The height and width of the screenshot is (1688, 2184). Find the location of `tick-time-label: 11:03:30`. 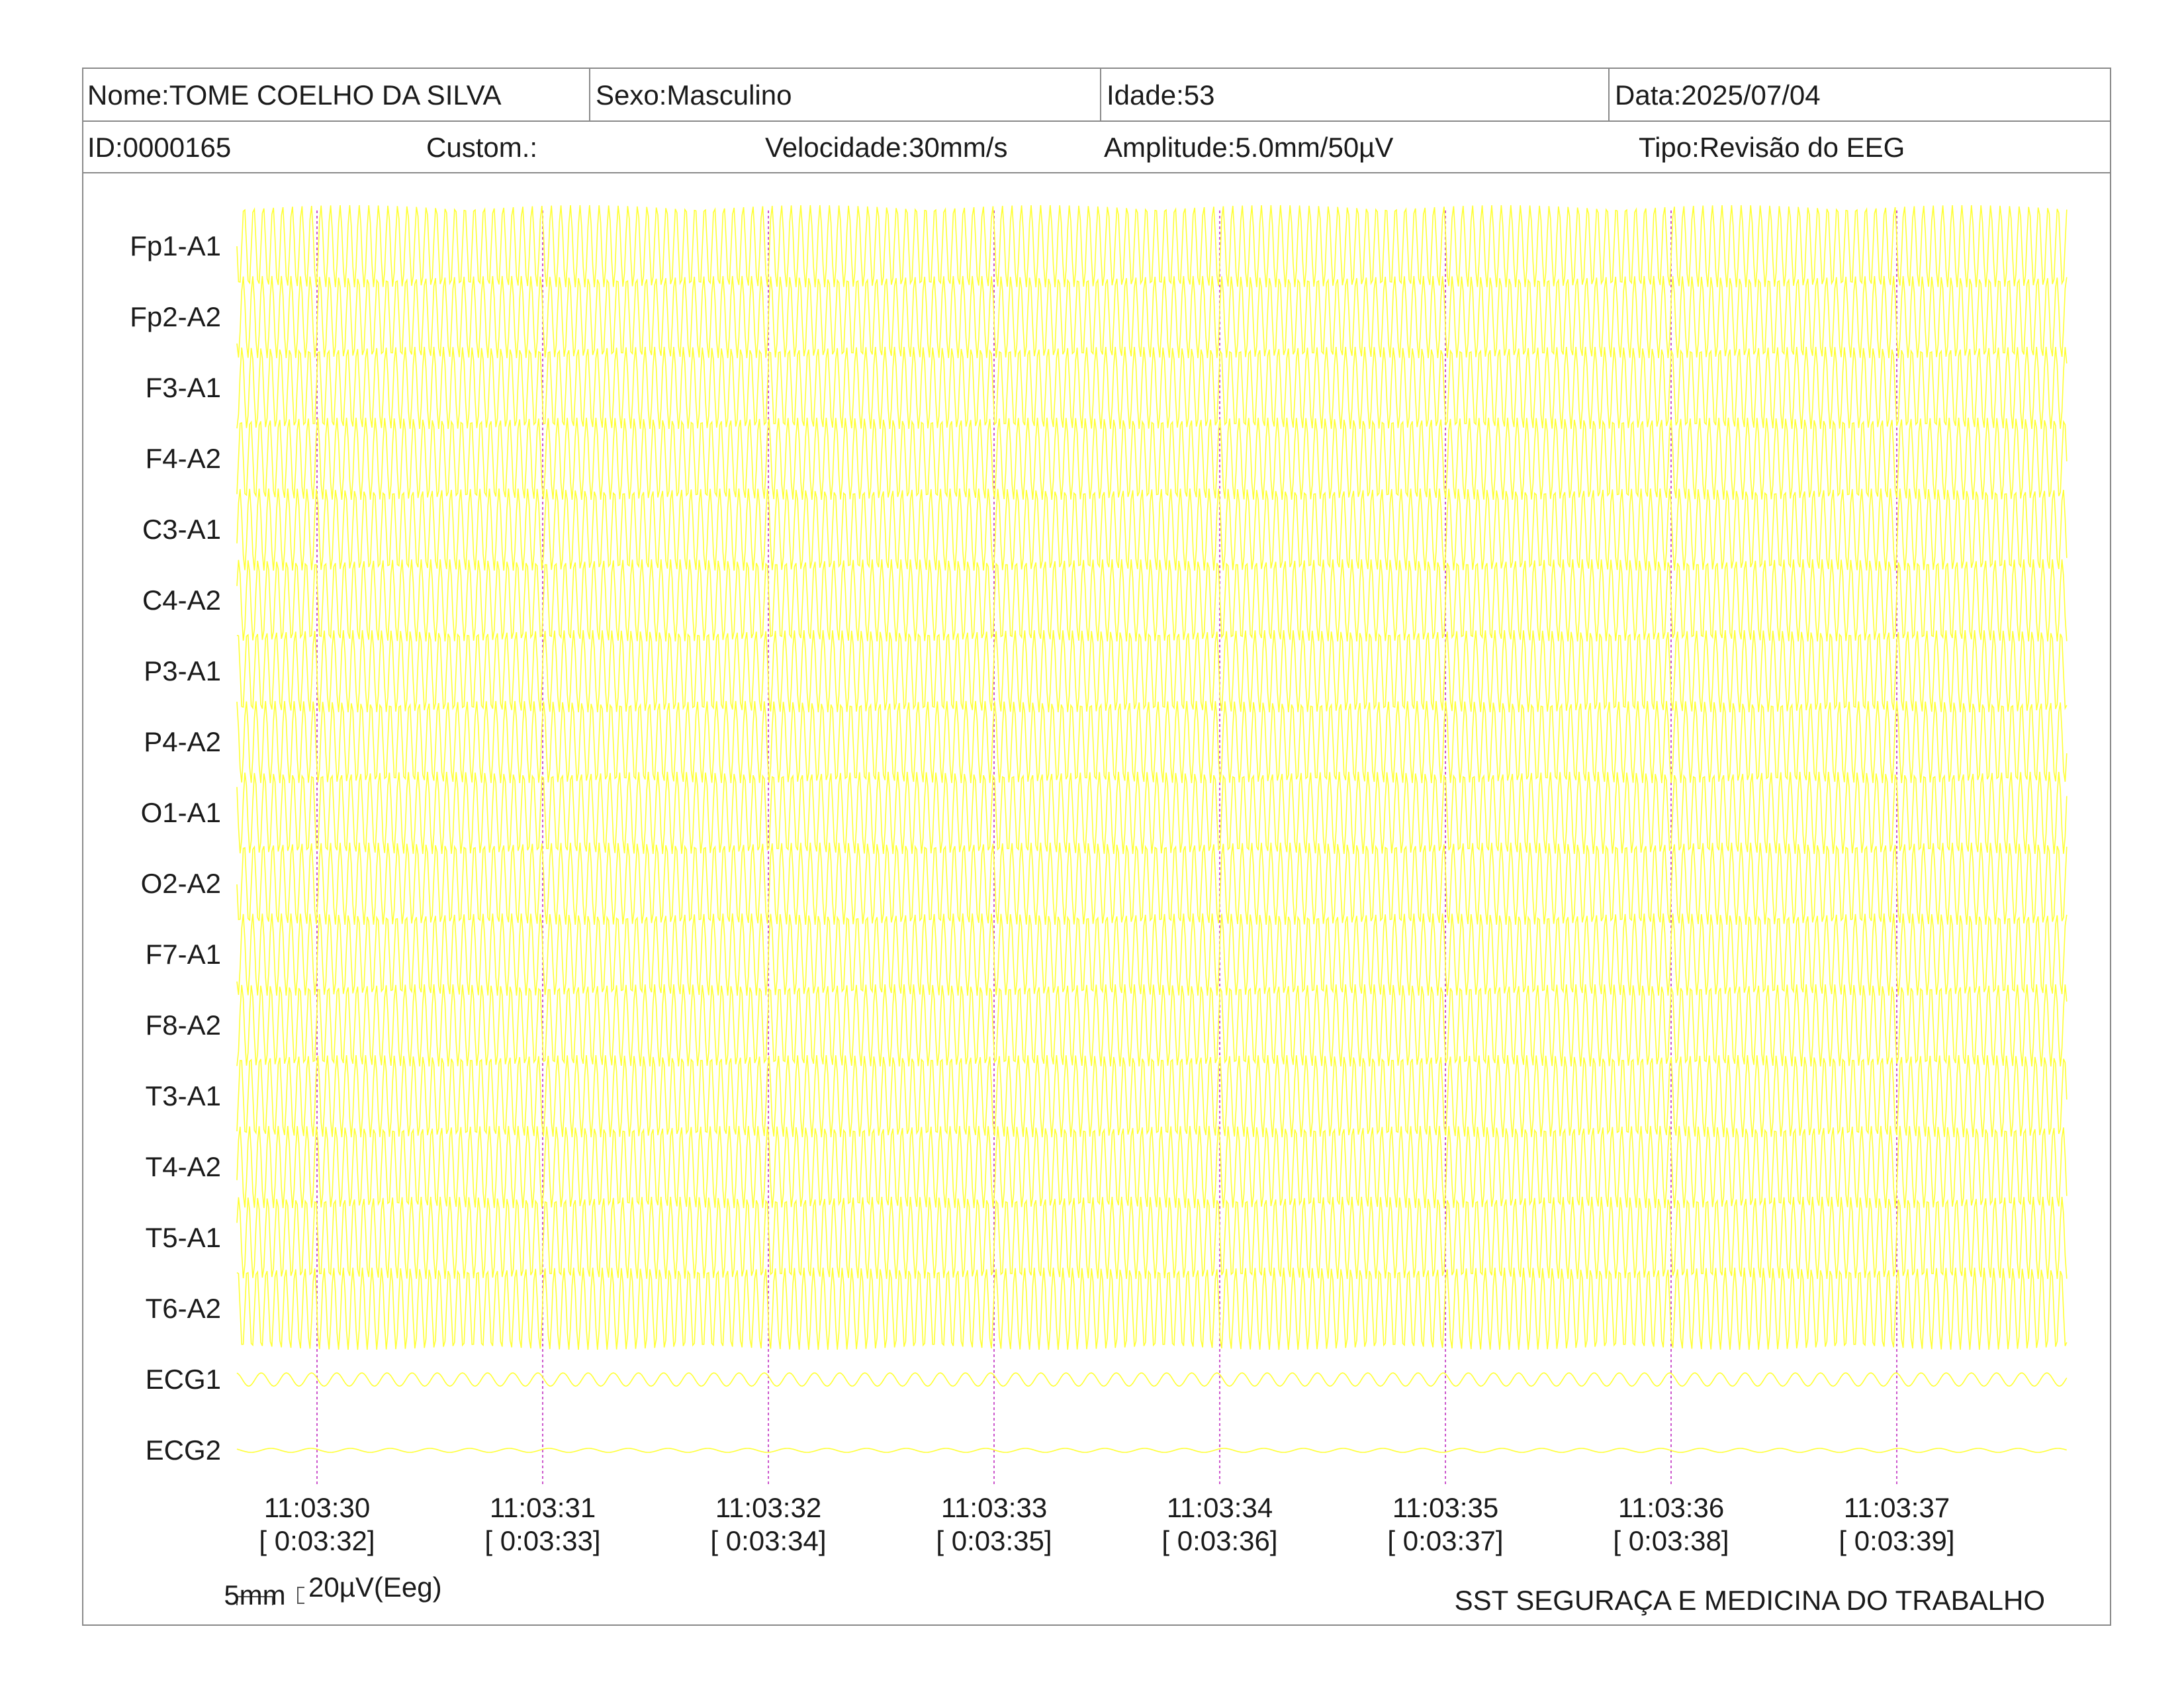

tick-time-label: 11:03:30 is located at coordinates (317, 1507).